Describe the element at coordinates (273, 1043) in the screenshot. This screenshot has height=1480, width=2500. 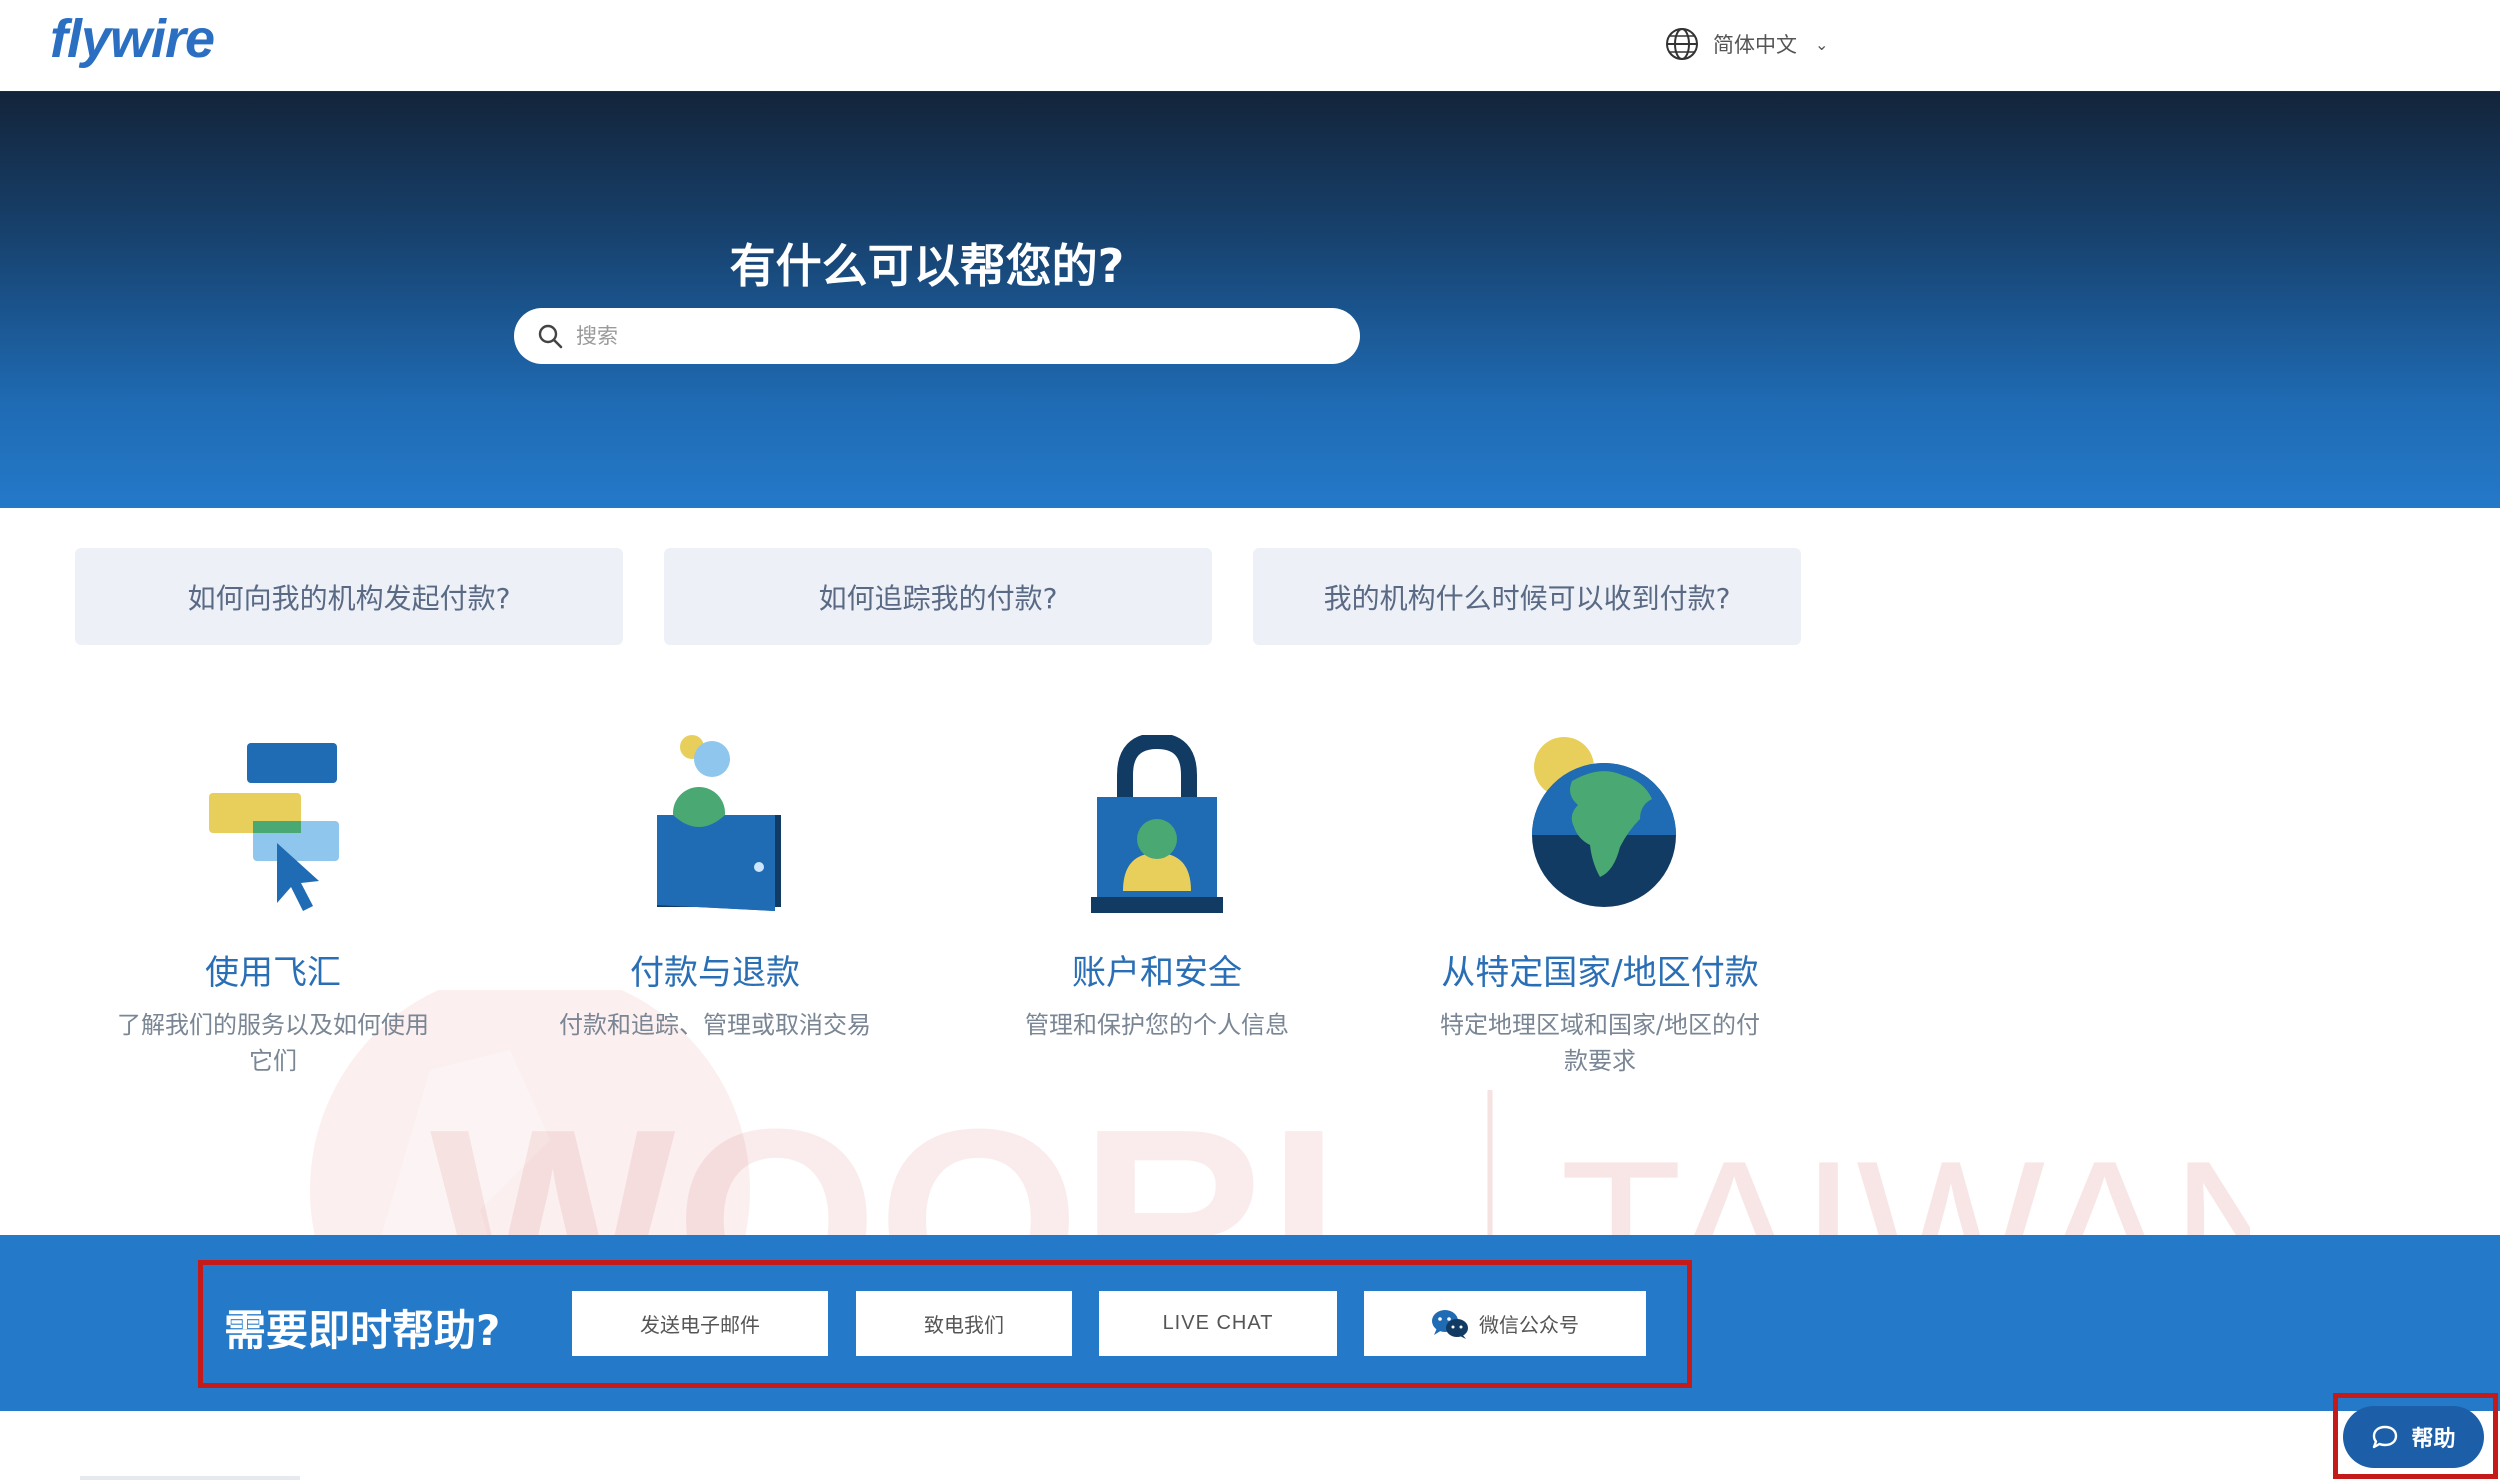
I see `category-description: 了解我们的服务以及如何使用它们` at that location.